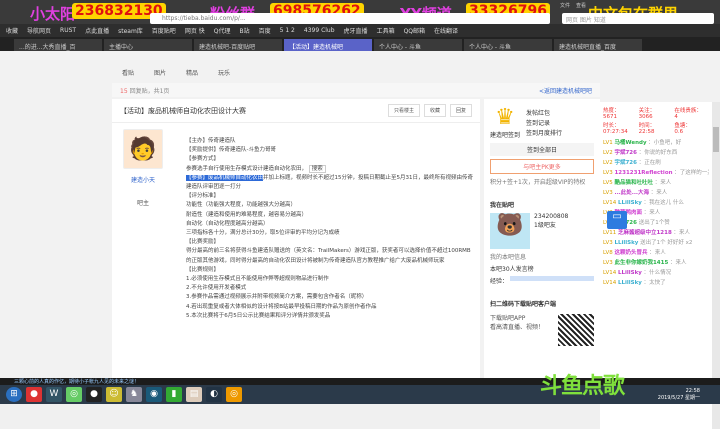  I want to click on qr-line: 下载贴吧APP, so click(508, 318).